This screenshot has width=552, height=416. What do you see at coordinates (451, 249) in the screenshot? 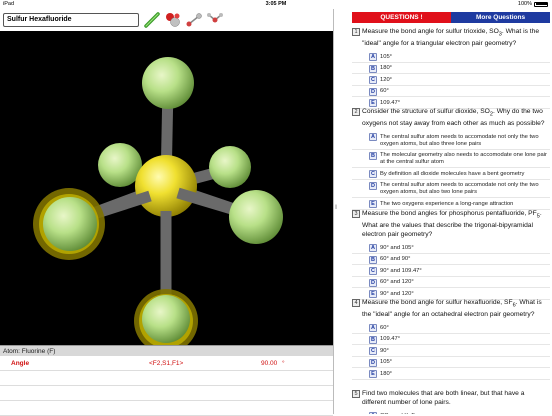
I see `answer-option-a: A 90° and 105°` at bounding box center [451, 249].